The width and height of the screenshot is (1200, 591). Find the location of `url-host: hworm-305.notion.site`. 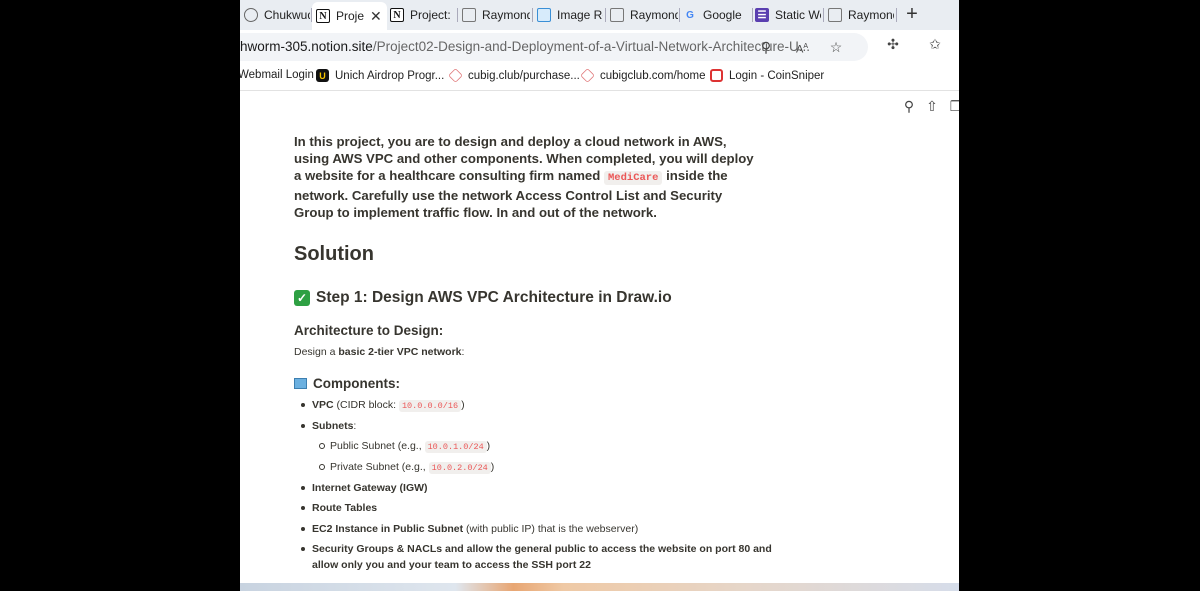

url-host: hworm-305.notion.site is located at coordinates (306, 46).